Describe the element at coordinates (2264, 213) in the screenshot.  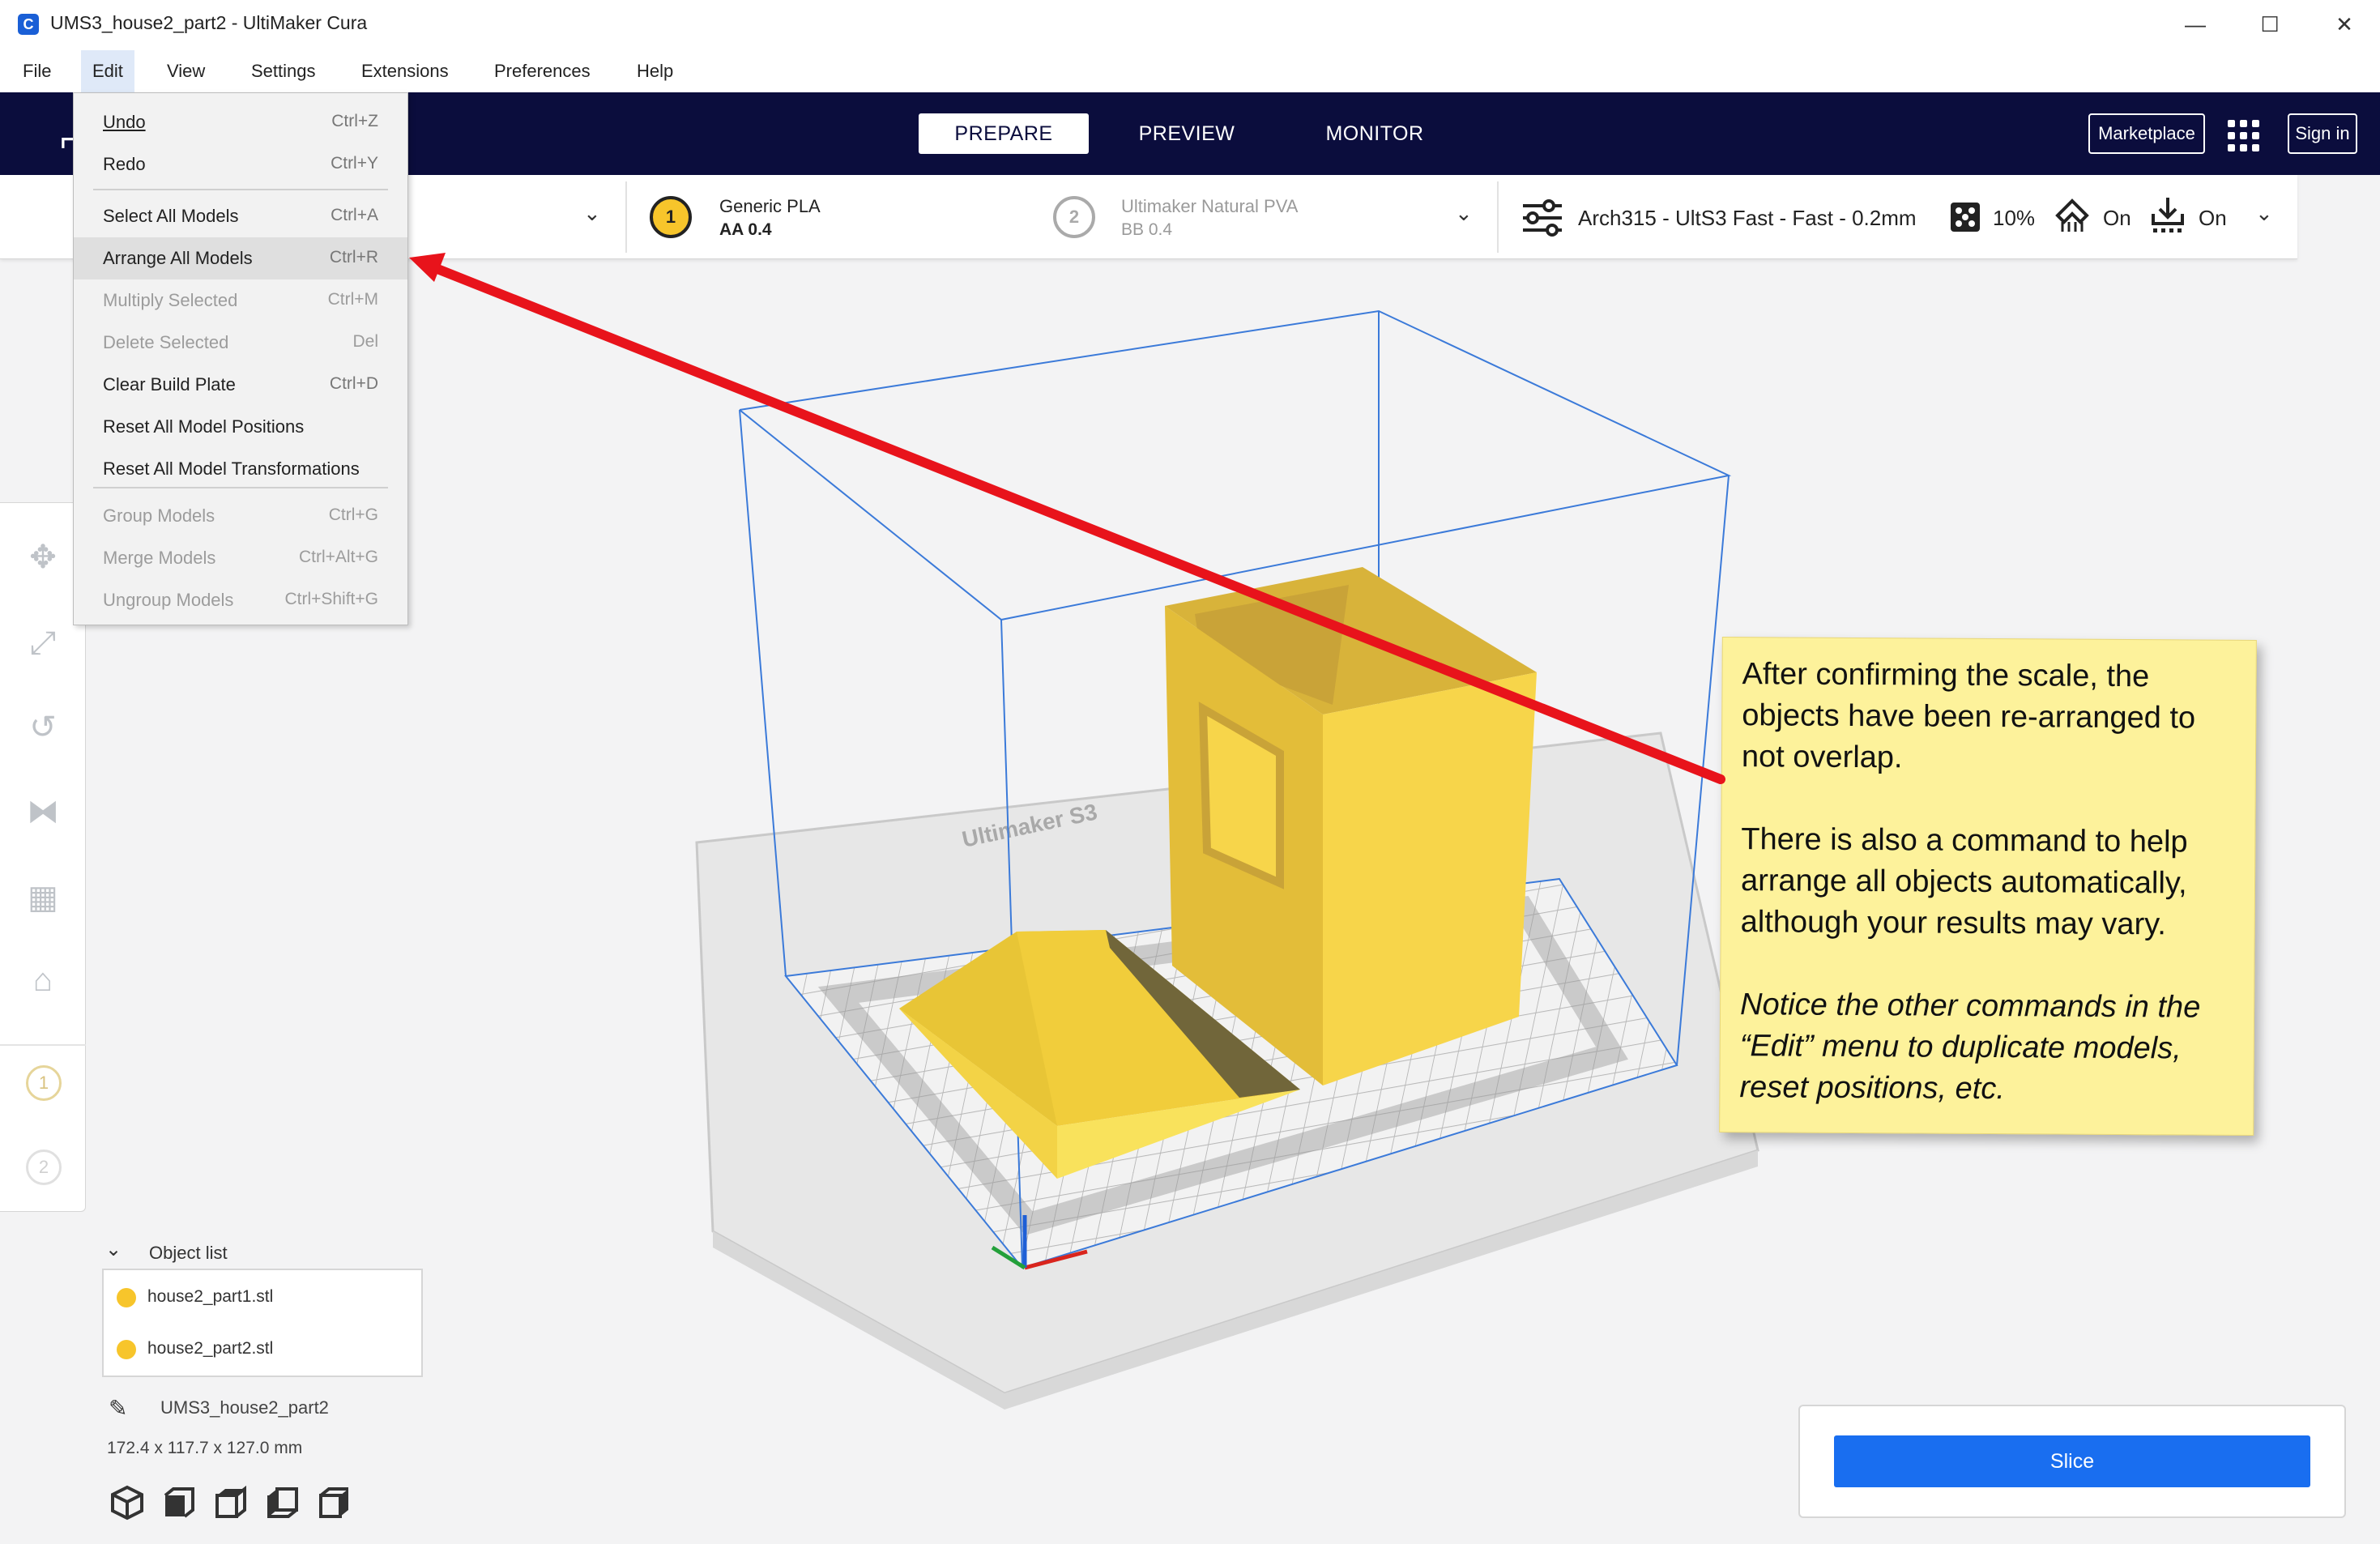
I see `print-settings-chevron-down-icon: ⌄` at that location.